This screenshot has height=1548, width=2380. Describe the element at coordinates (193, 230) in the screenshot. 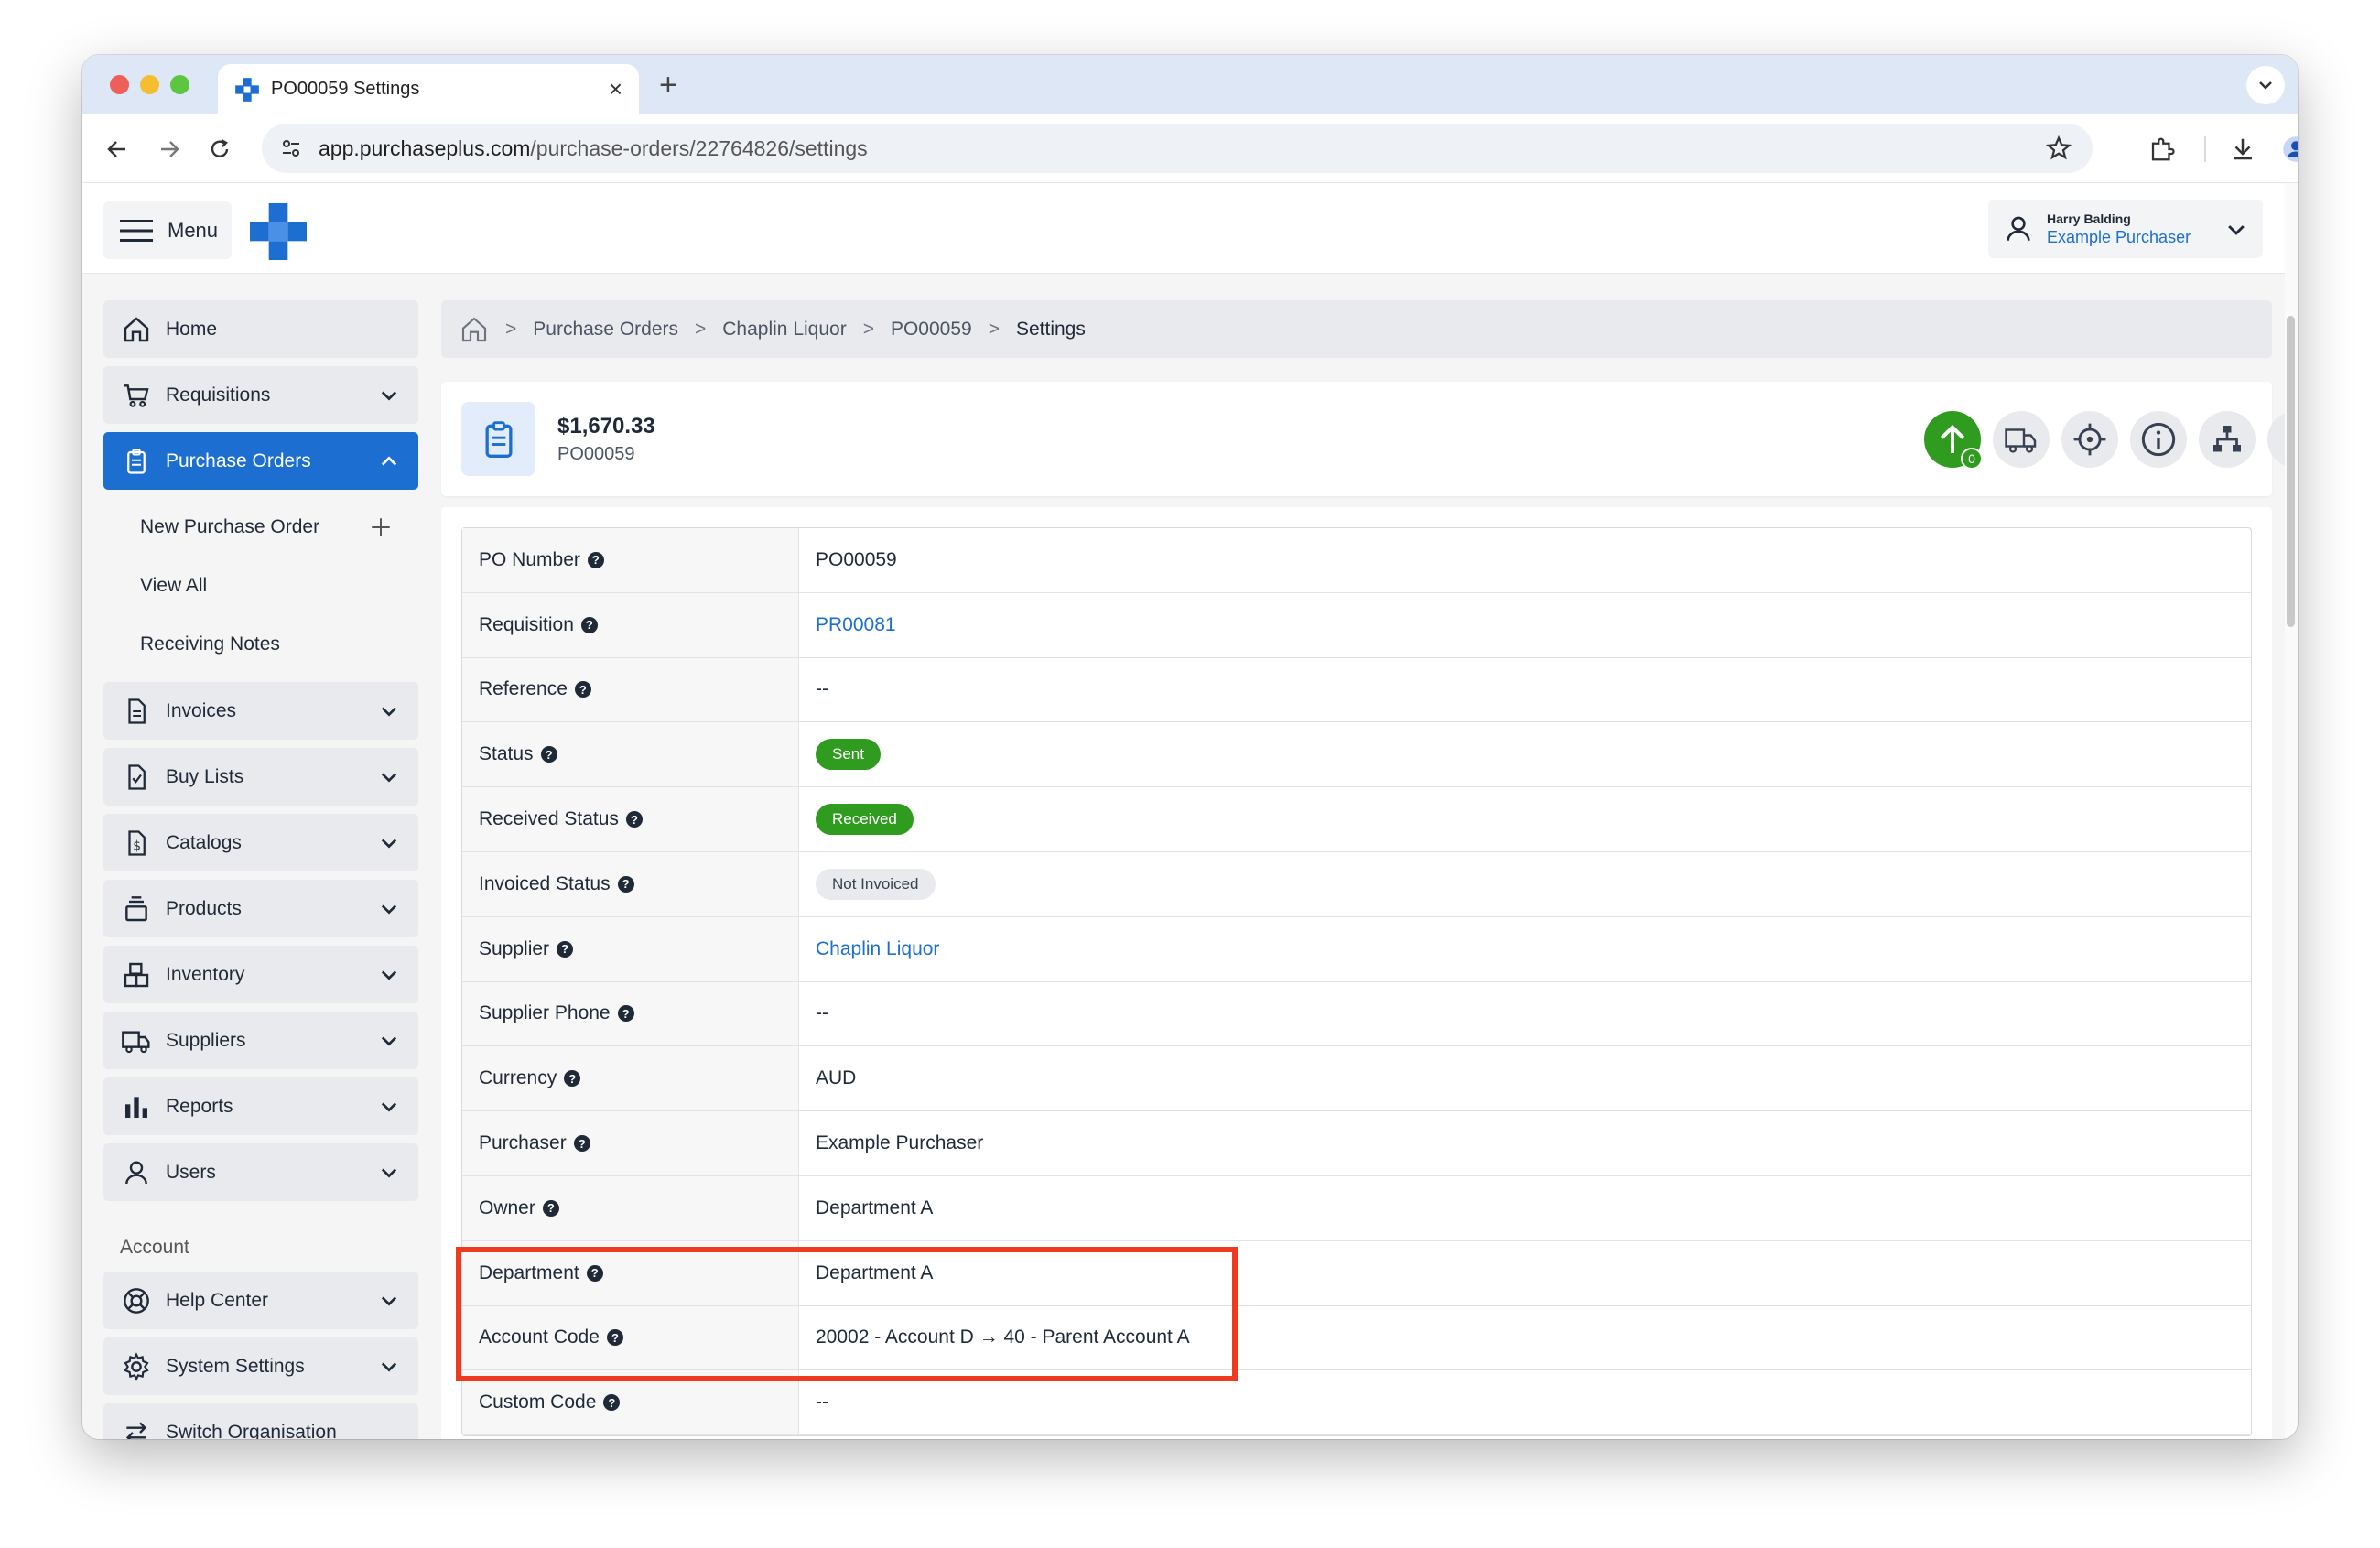

I see `menu-label: Menu` at that location.